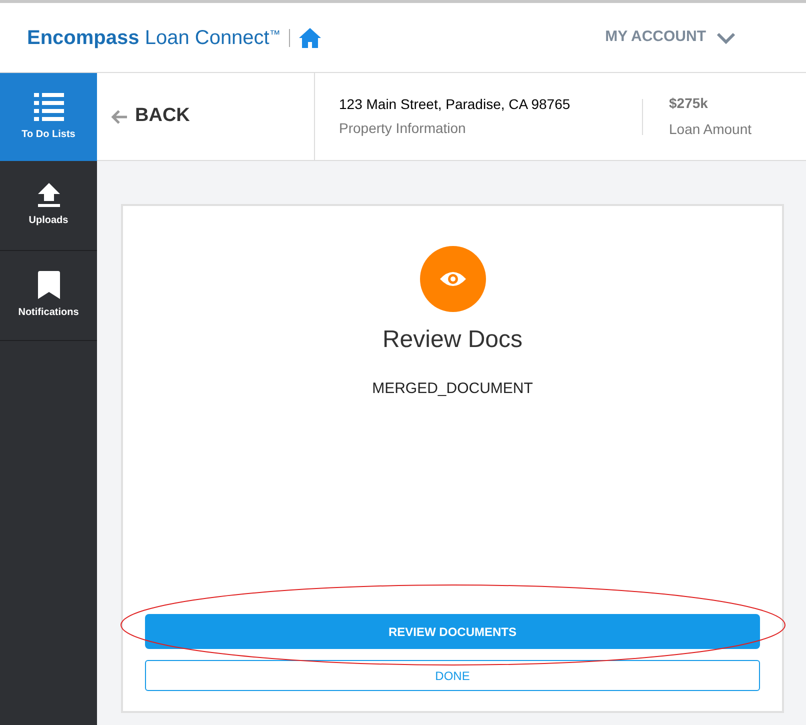  I want to click on upload-icon, so click(49, 195).